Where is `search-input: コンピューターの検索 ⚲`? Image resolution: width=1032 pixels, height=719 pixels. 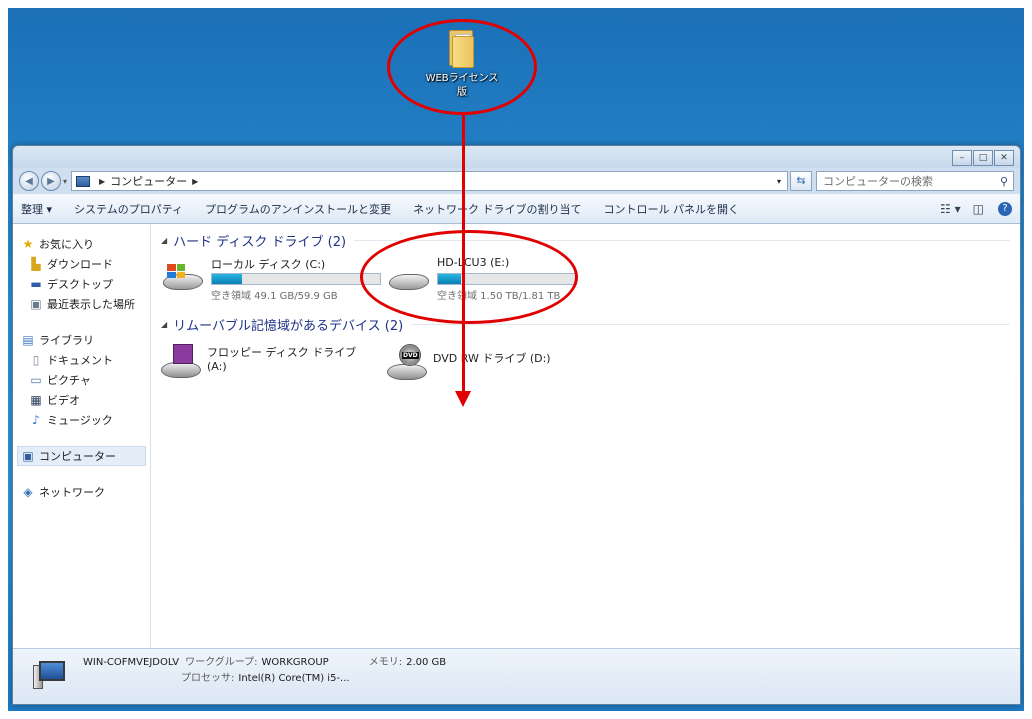 search-input: コンピューターの検索 ⚲ is located at coordinates (915, 181).